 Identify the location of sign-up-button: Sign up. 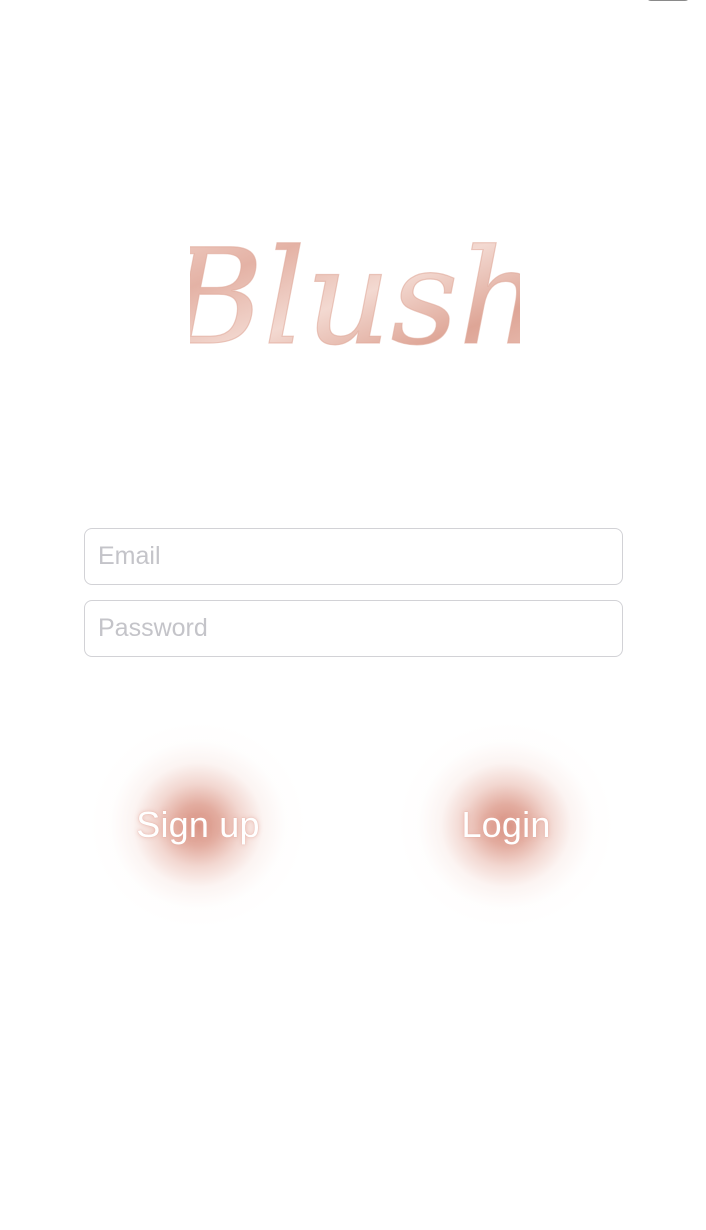
(198, 825).